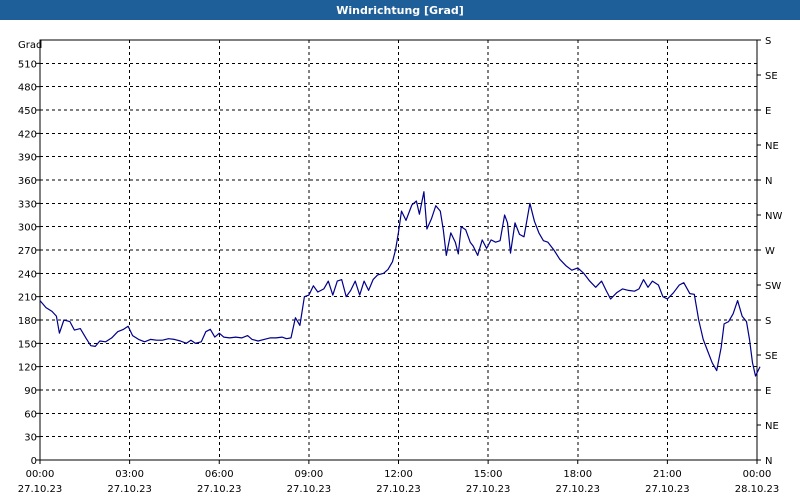  Describe the element at coordinates (400, 10) in the screenshot. I see `chart-title: Windrichtung [Grad]` at that location.